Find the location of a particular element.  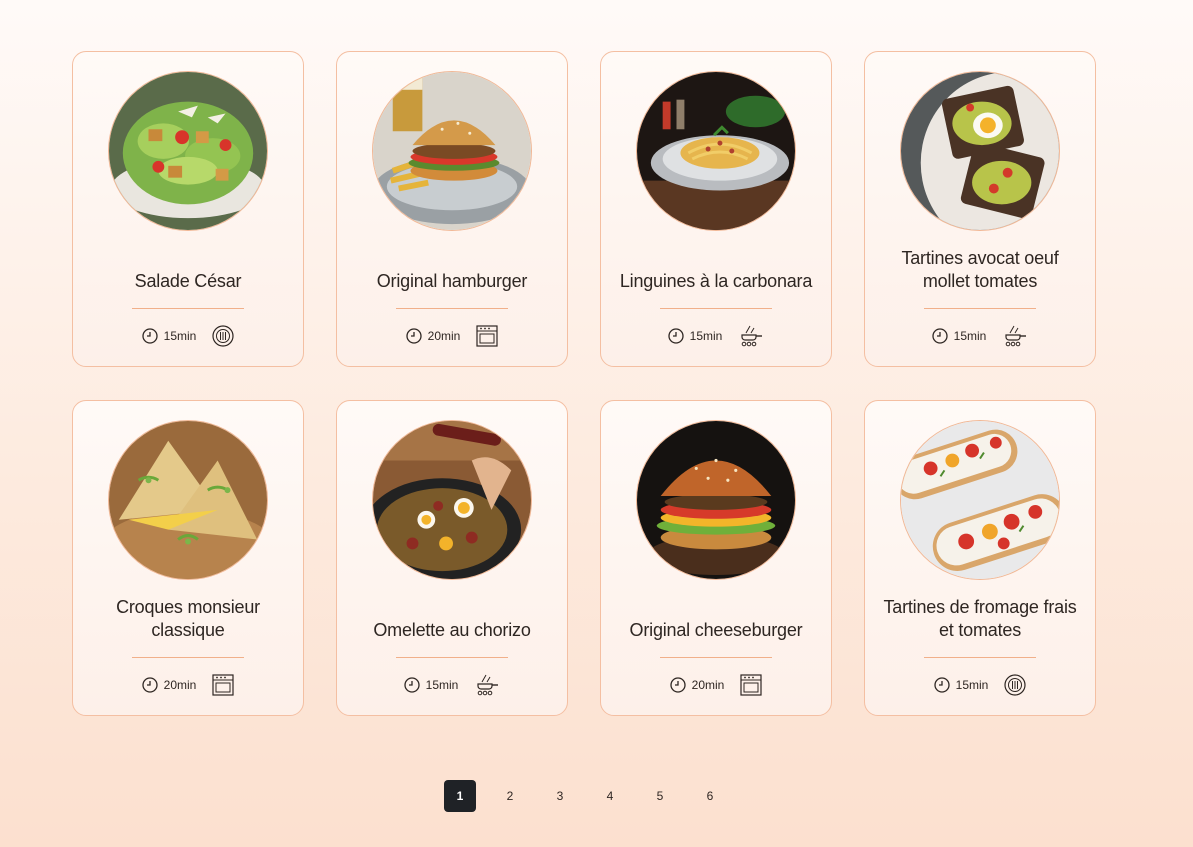

recipe-card: Original hamburger 20min is located at coordinates (452, 209).